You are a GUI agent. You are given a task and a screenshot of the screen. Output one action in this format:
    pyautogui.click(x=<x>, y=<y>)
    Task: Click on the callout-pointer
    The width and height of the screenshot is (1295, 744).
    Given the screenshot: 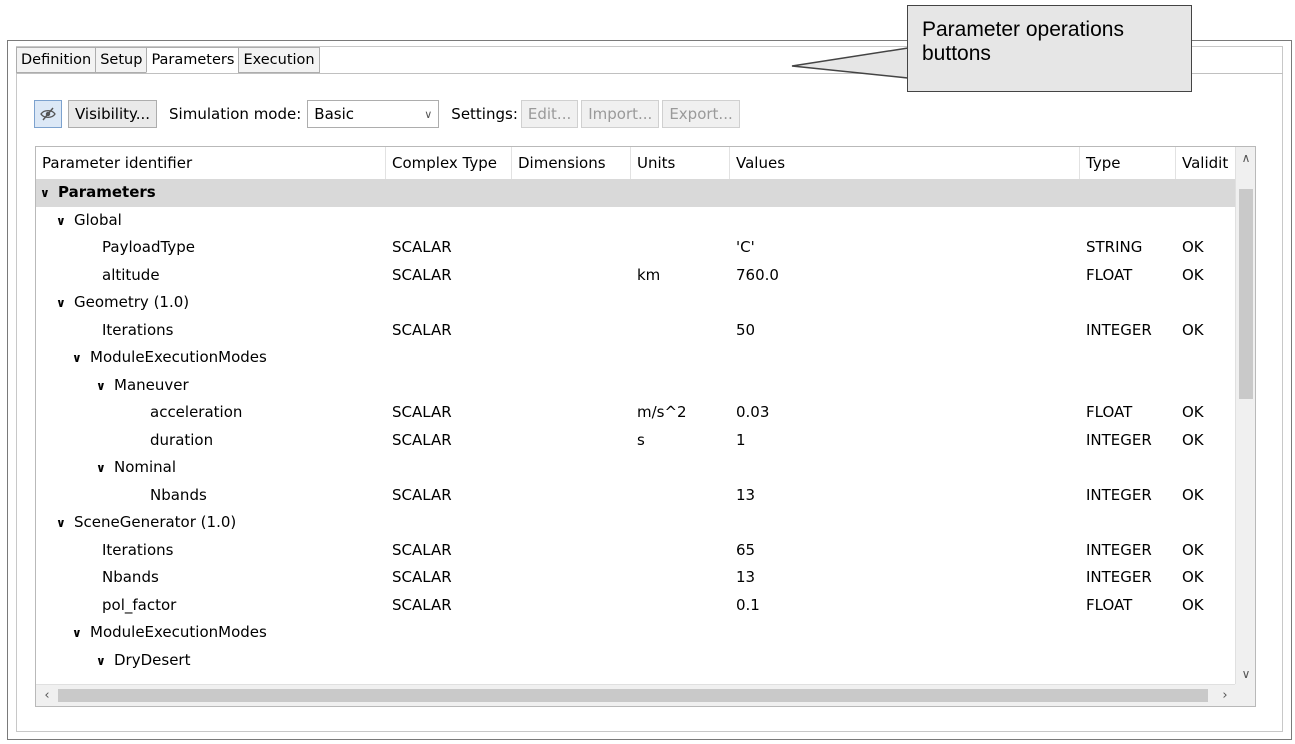 What is the action you would take?
    pyautogui.click(x=850, y=63)
    